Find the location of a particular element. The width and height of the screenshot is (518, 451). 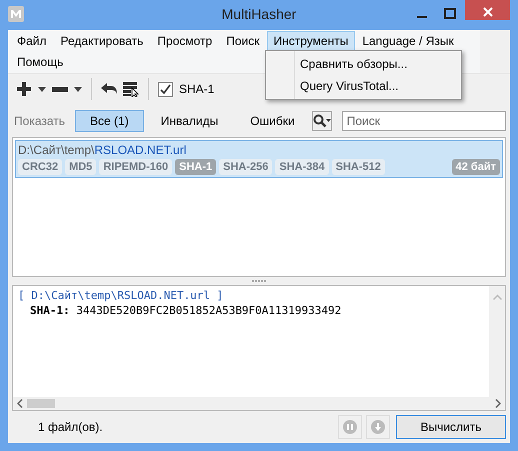

hash-tag: MD5 is located at coordinates (80, 167).